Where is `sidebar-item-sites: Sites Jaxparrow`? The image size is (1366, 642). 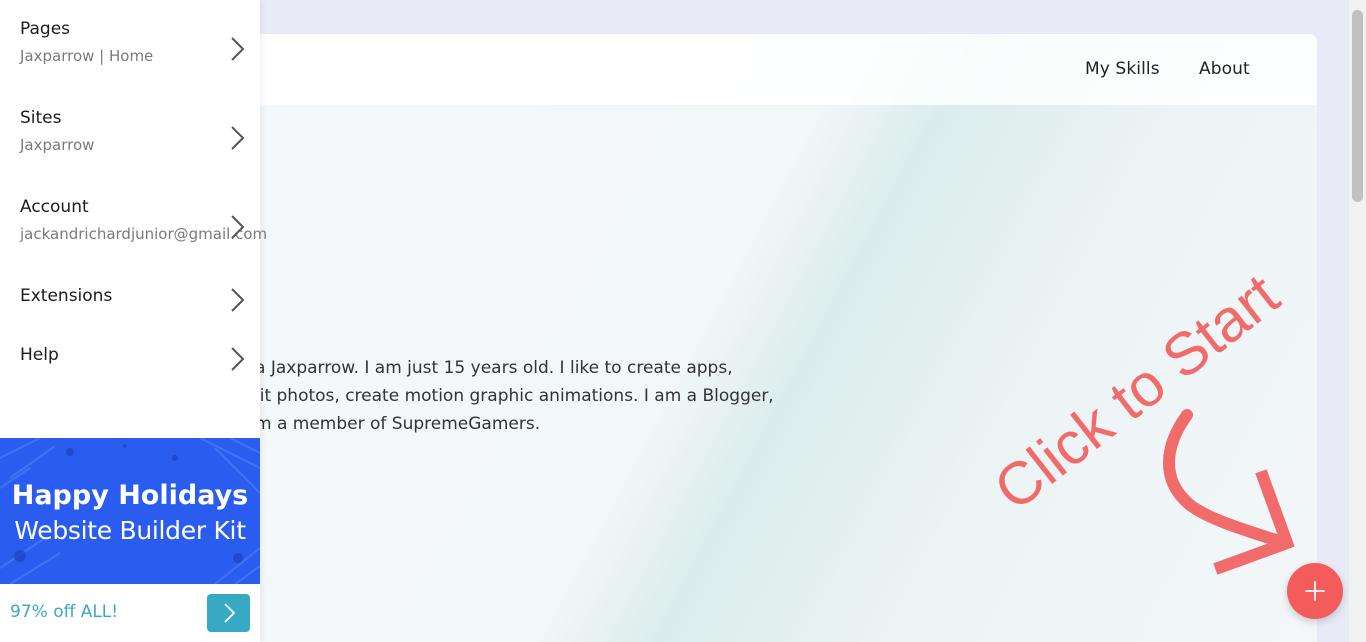 sidebar-item-sites: Sites Jaxparrow is located at coordinates (130, 133).